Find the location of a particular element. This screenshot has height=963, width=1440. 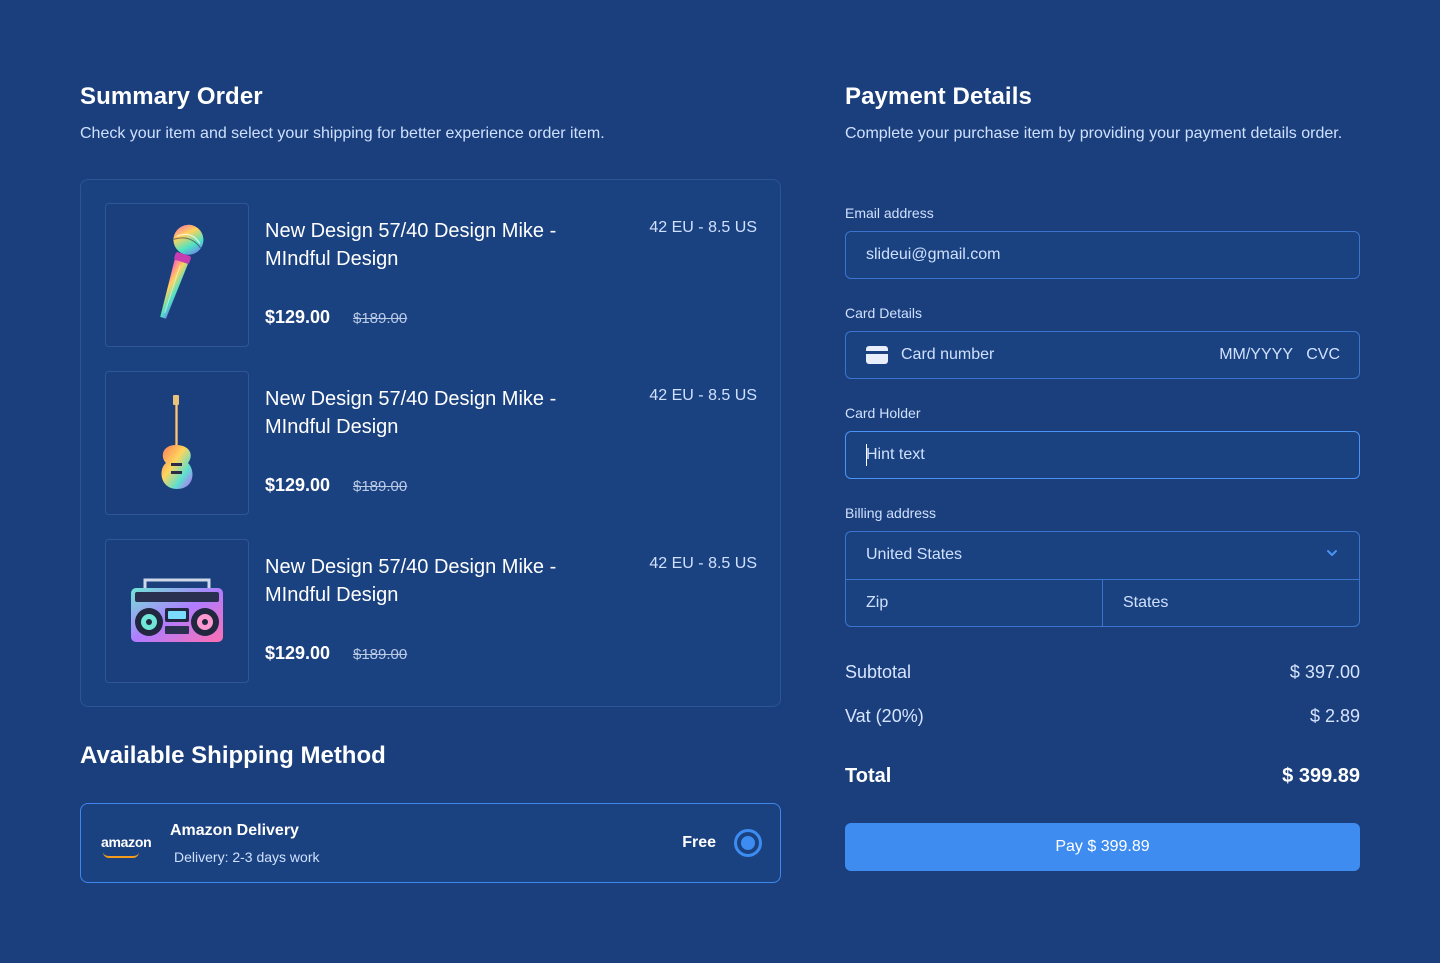

credit-card-icon is located at coordinates (877, 355).